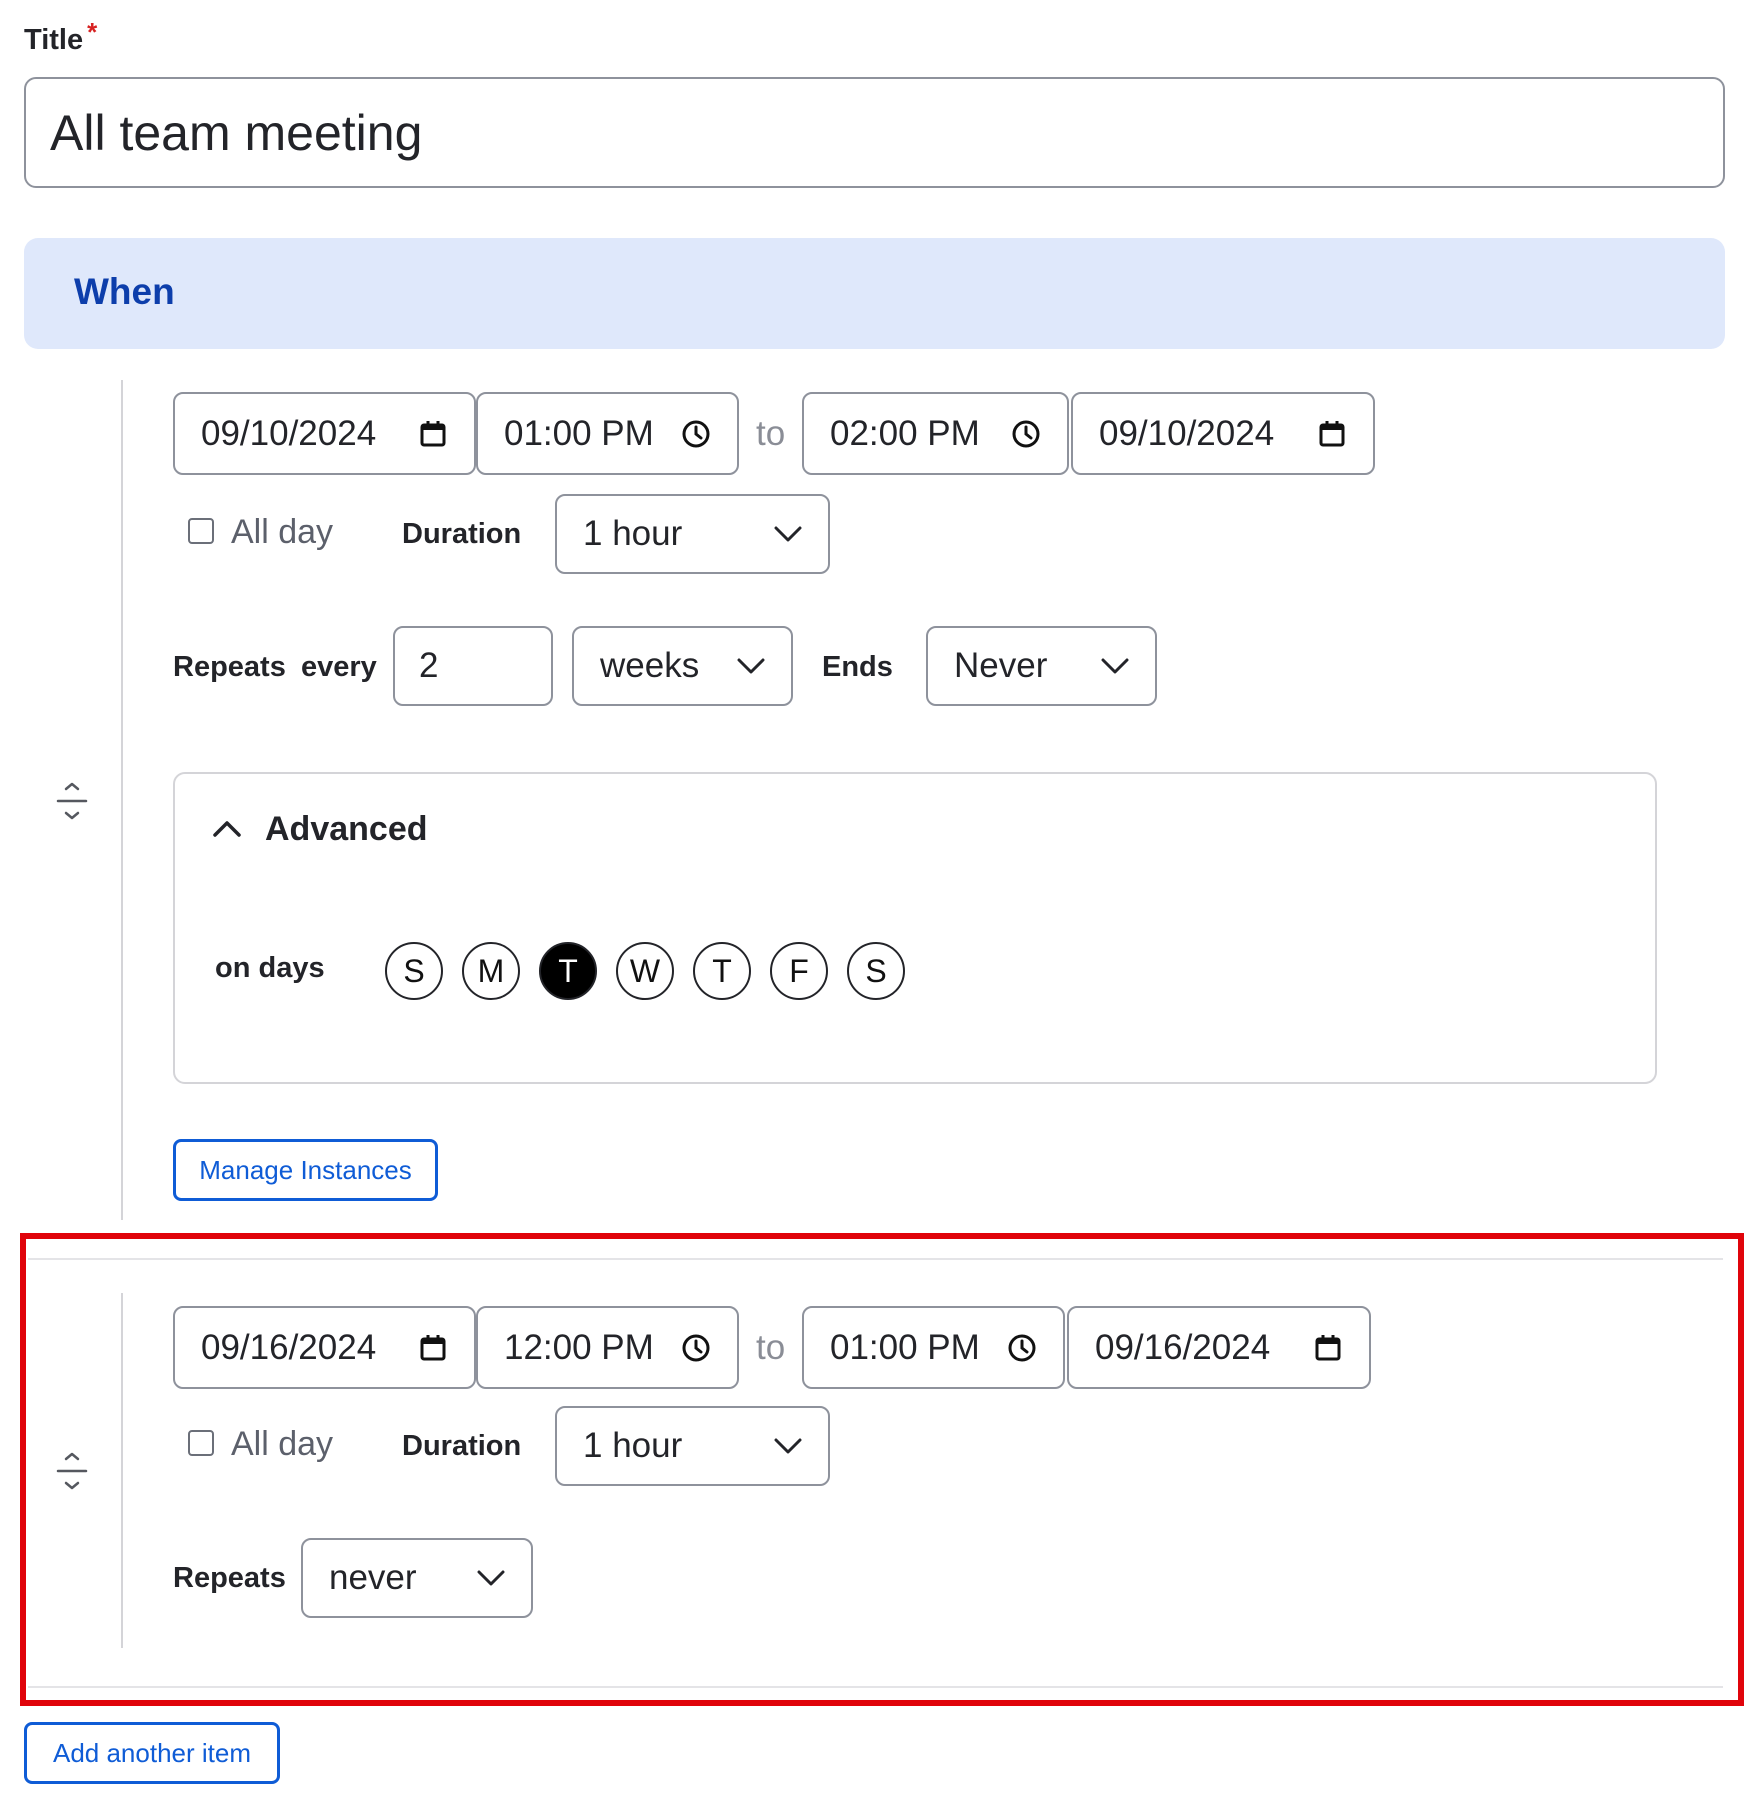 The width and height of the screenshot is (1758, 1810). What do you see at coordinates (289, 433) in the screenshot?
I see `start-date-value: 09/10/2024` at bounding box center [289, 433].